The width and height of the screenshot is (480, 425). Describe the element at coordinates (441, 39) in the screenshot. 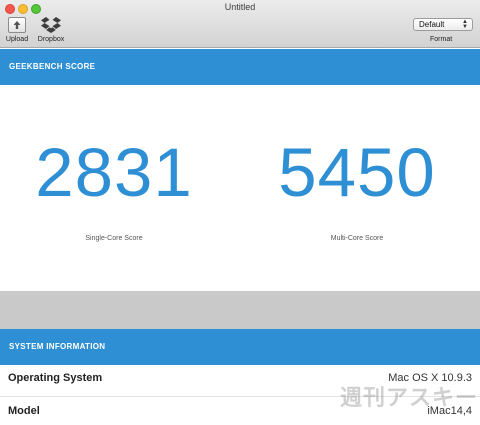

I see `format-label: Format` at that location.